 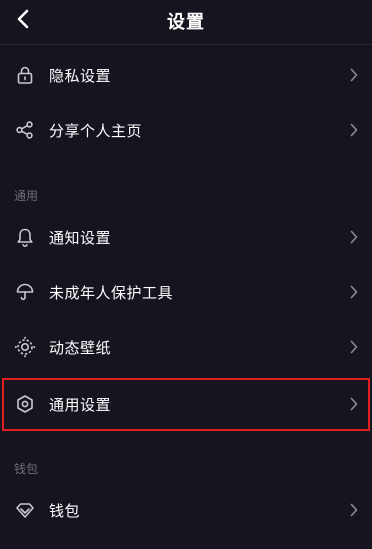 I want to click on section-title-wallet: 钱包, so click(x=26, y=469).